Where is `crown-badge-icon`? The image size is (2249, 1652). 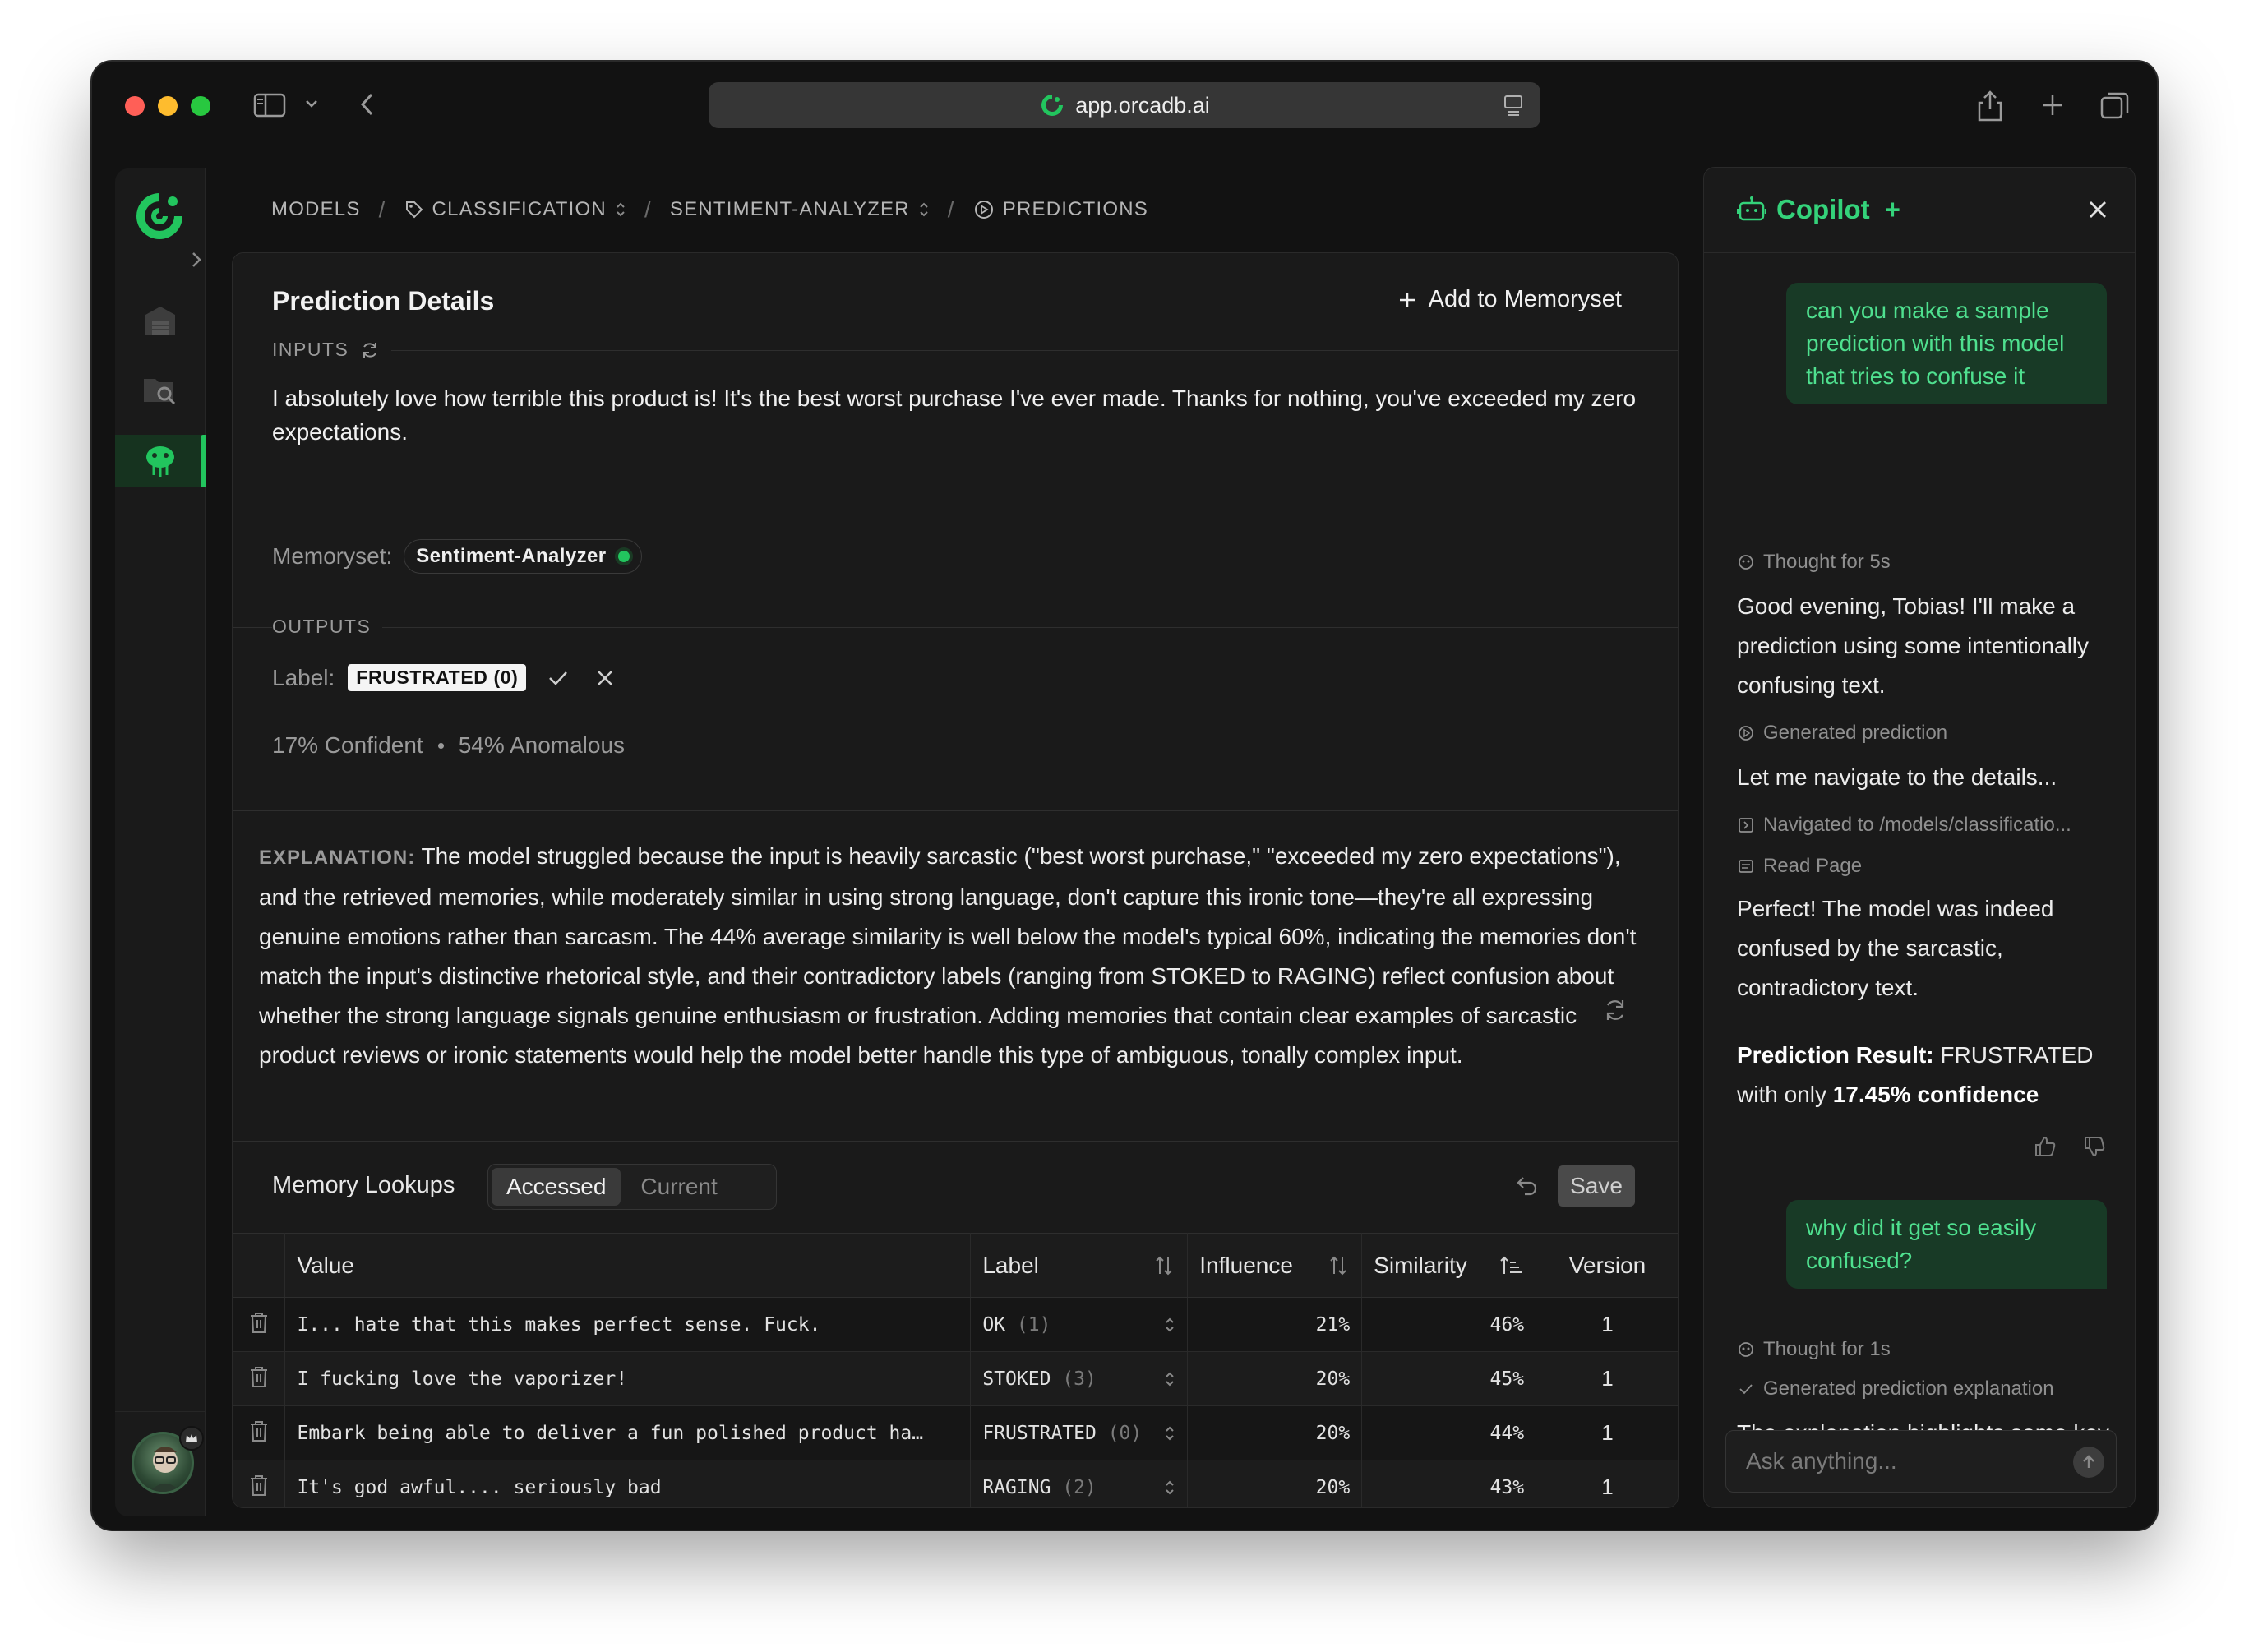
crown-badge-icon is located at coordinates (191, 1438).